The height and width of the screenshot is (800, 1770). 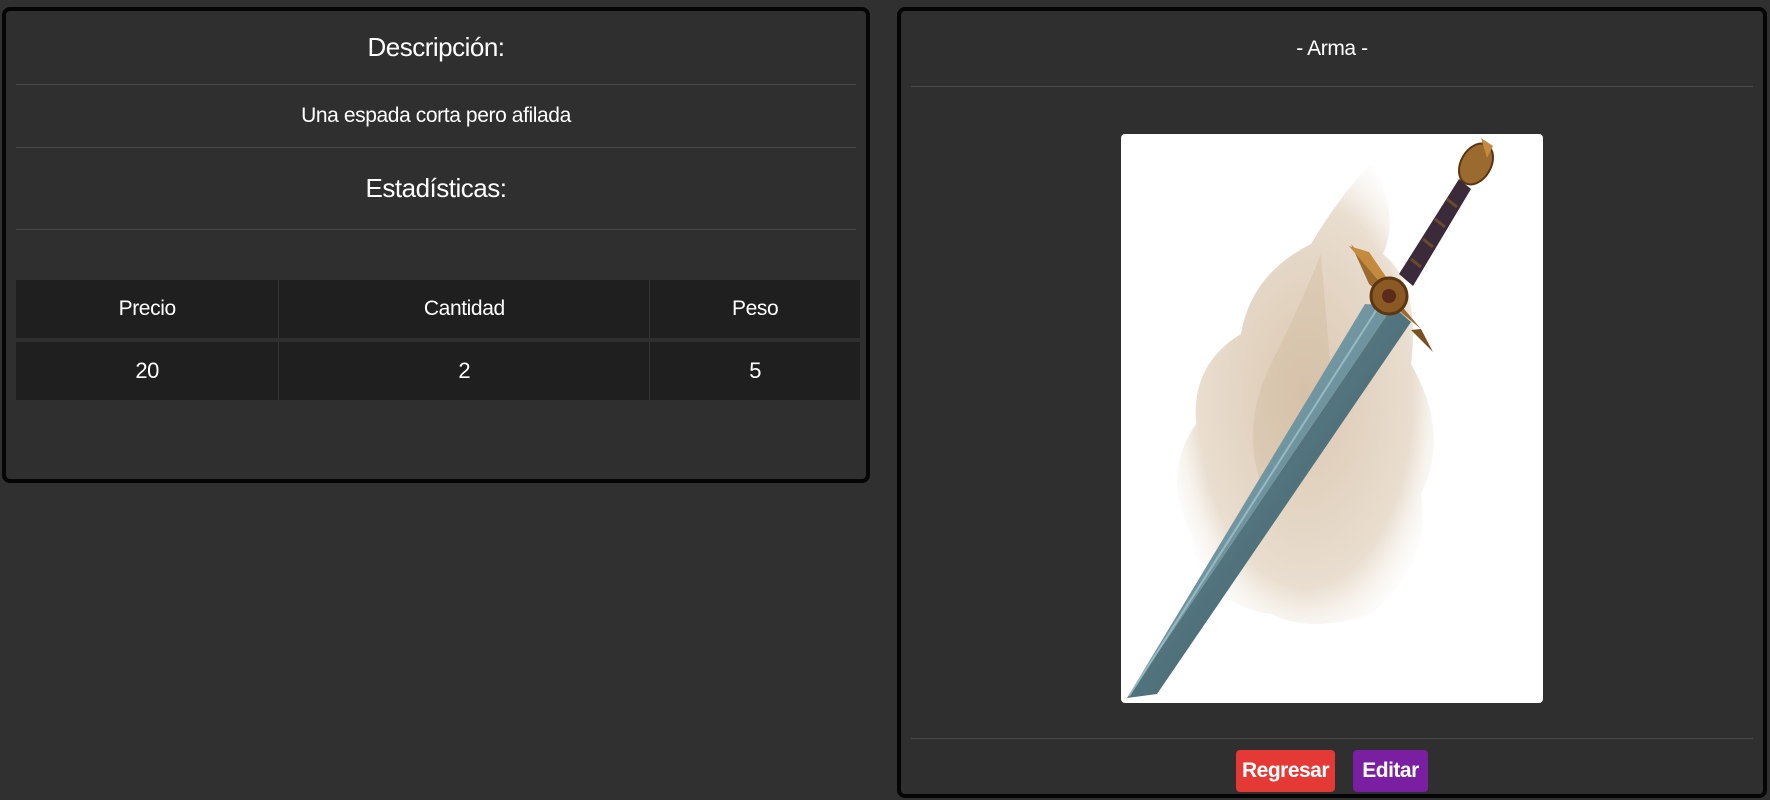 I want to click on stats-table-header-row: Precio Cantidad Peso, so click(x=438, y=309).